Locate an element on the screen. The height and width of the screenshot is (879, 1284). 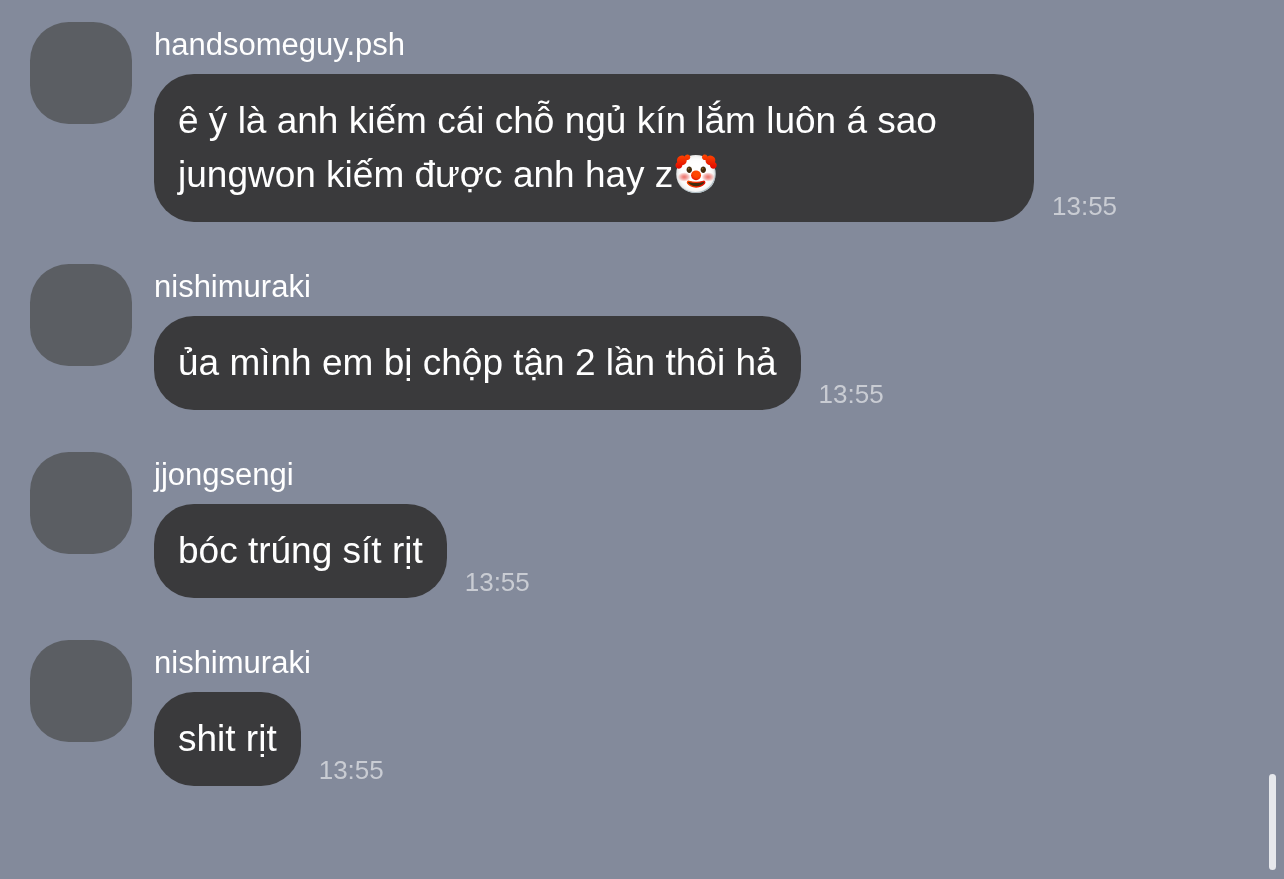
message-bubble: bóc trúng sít rịt is located at coordinates (300, 551).